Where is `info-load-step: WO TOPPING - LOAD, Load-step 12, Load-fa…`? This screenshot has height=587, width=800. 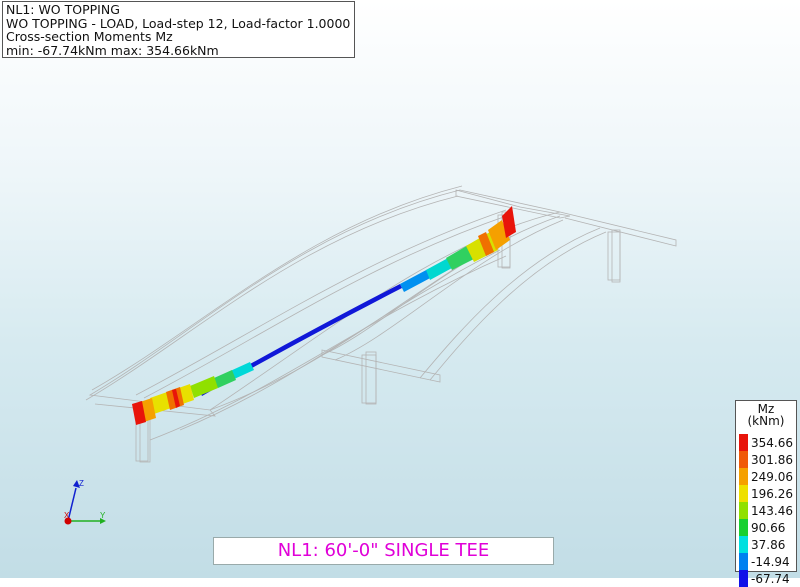 info-load-step: WO TOPPING - LOAD, Load-step 12, Load-fa… is located at coordinates (178, 23).